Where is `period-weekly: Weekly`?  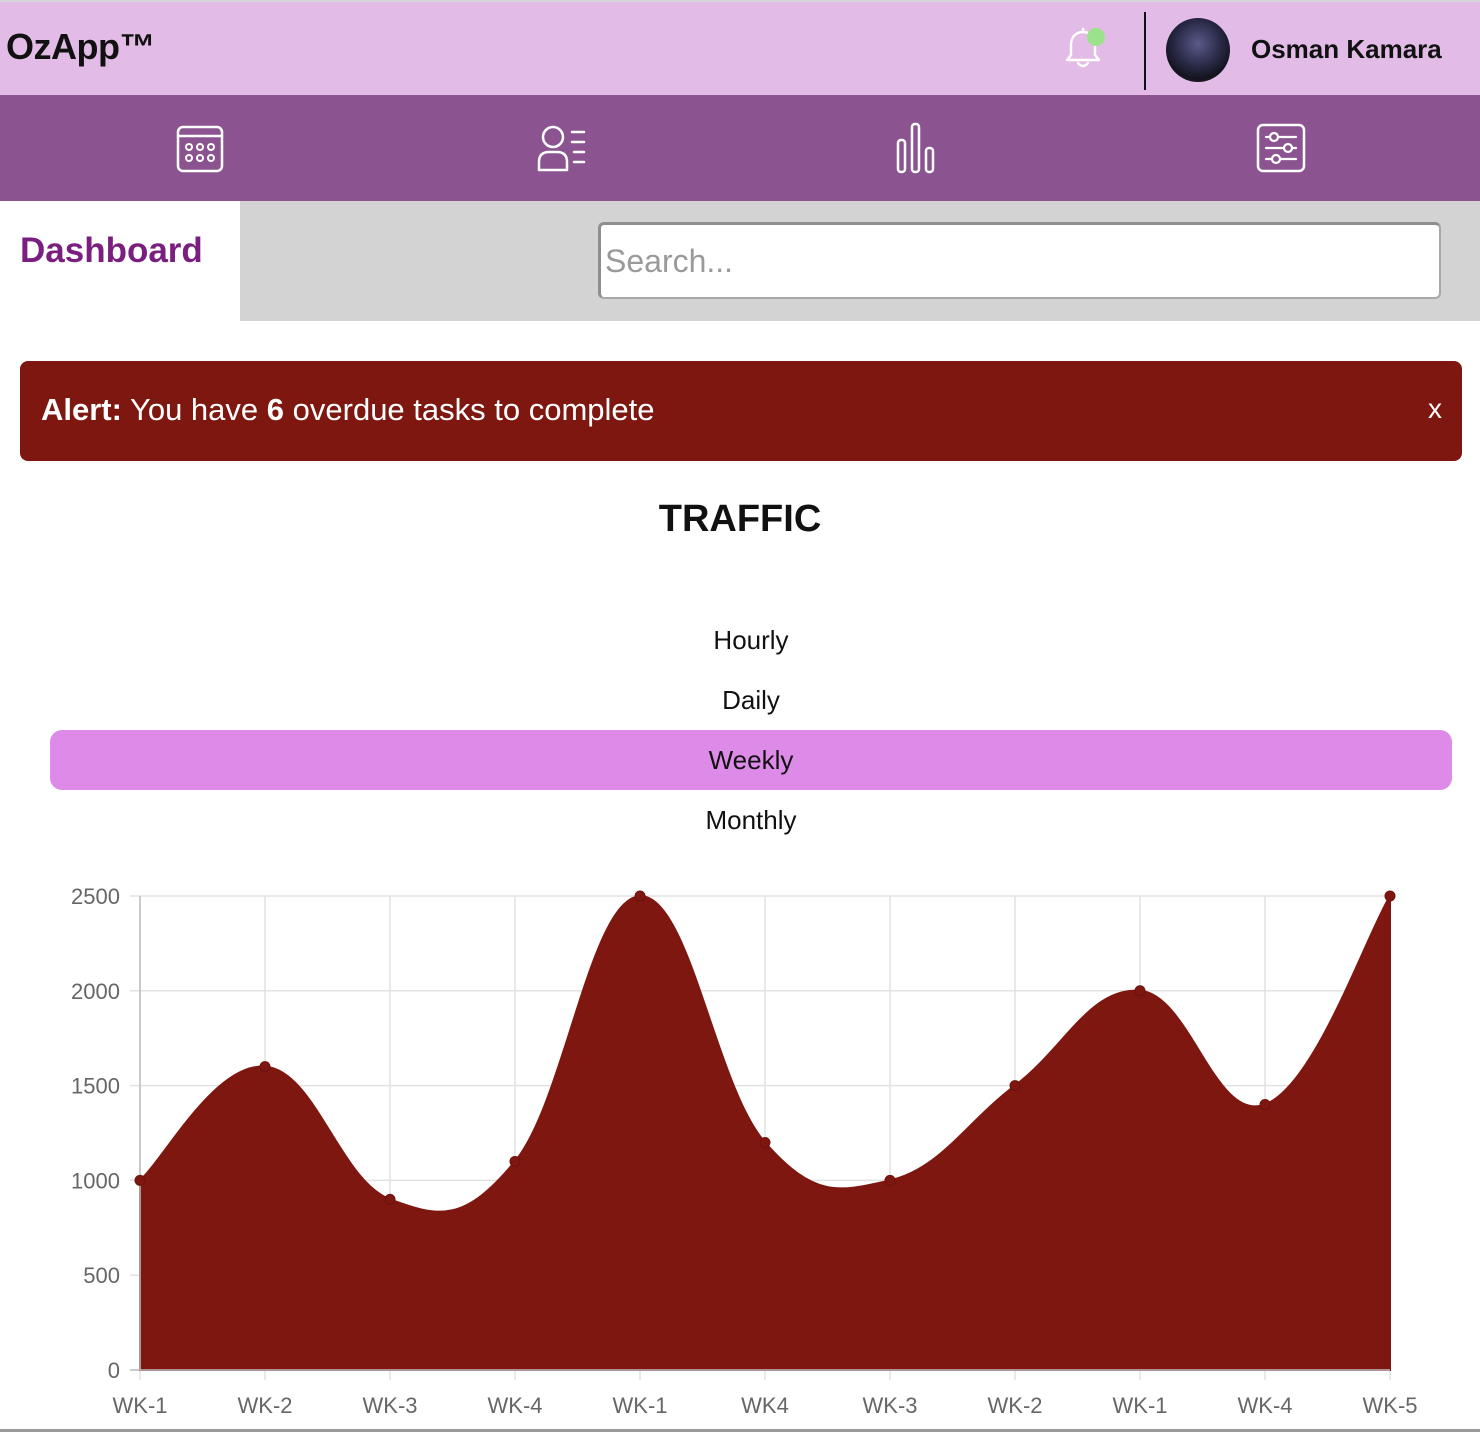 period-weekly: Weekly is located at coordinates (751, 760).